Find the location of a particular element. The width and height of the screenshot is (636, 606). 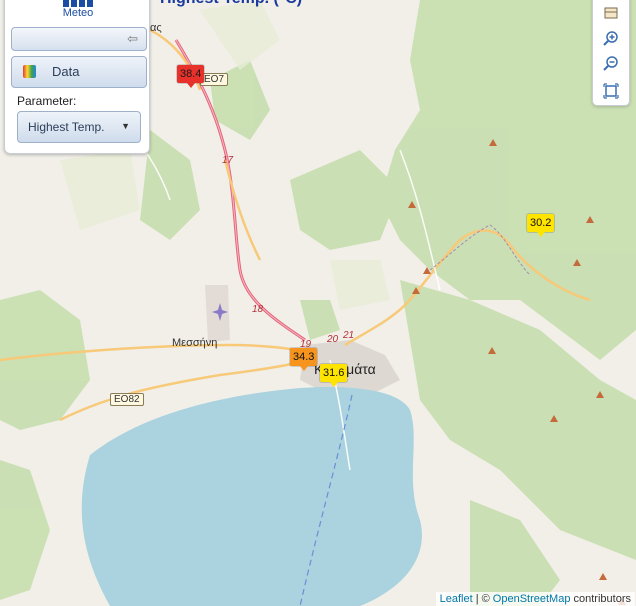

zoom-in-button is located at coordinates (611, 38).